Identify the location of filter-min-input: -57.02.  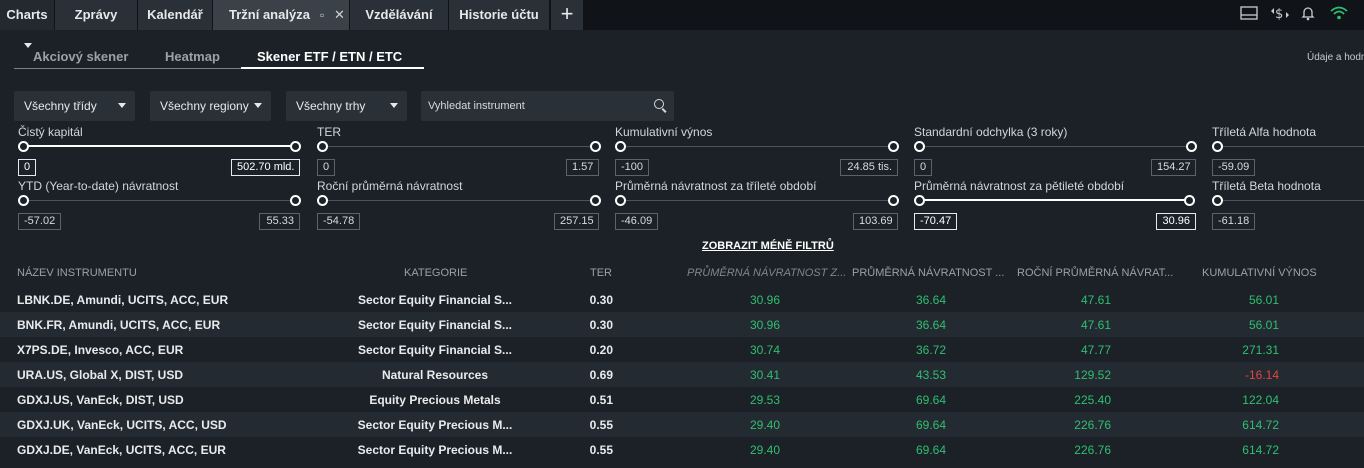
(40, 221).